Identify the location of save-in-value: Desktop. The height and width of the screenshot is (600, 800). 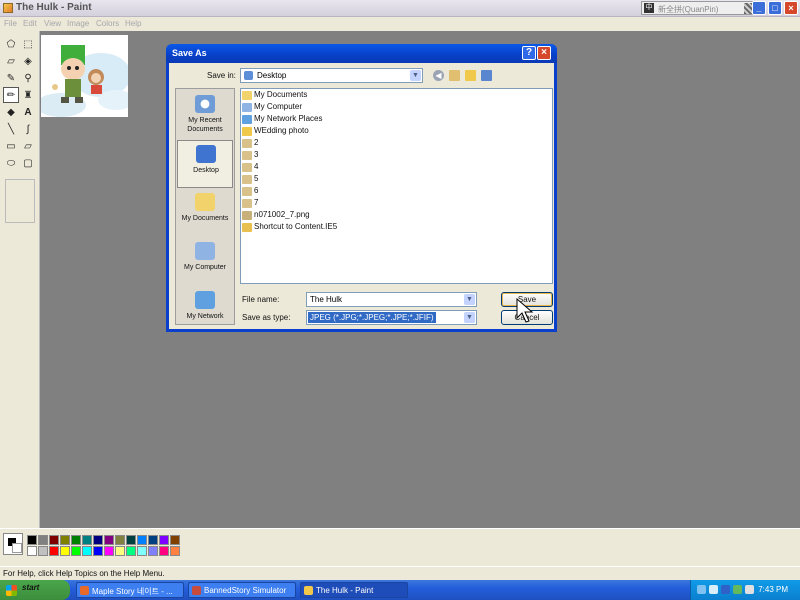
(272, 75).